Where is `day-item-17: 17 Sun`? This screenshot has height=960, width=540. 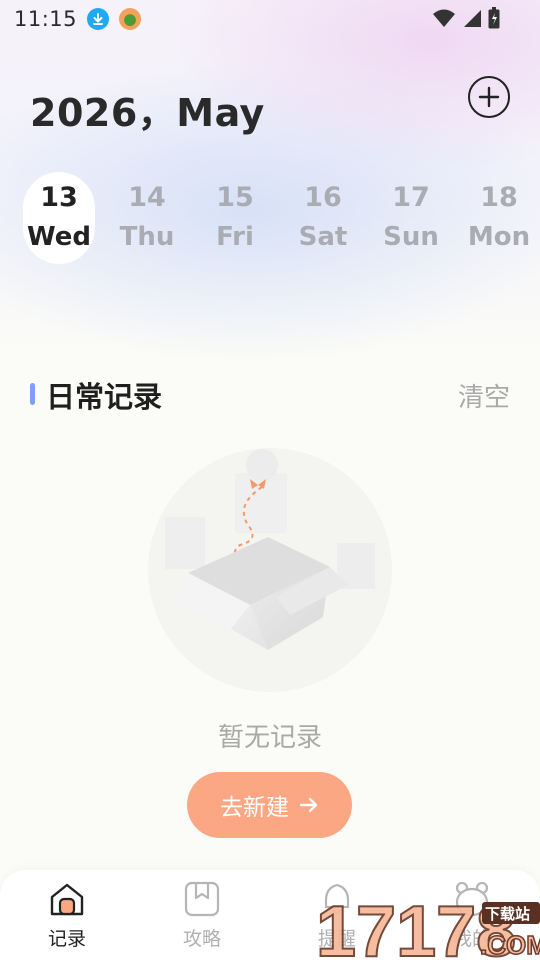 day-item-17: 17 Sun is located at coordinates (411, 218).